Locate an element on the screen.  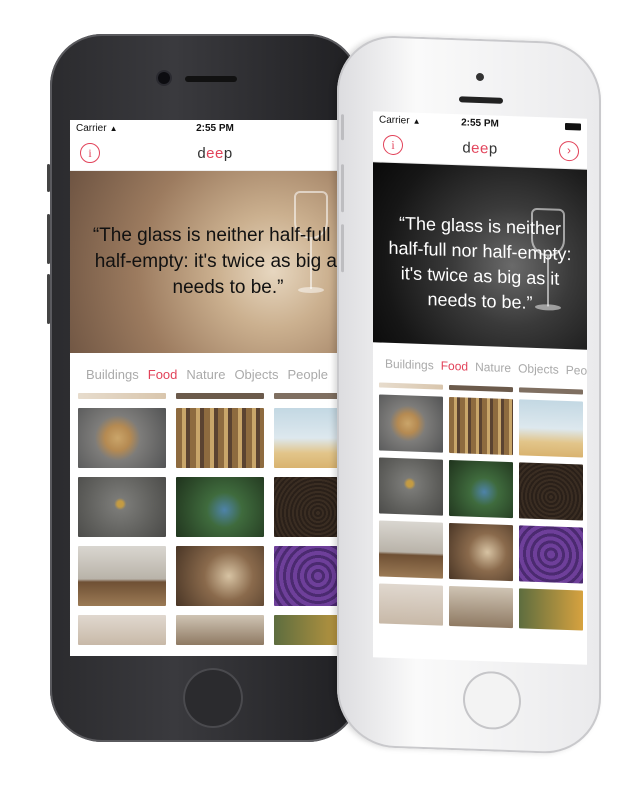
nav-bar: i deep › is located at coordinates (215, 154).